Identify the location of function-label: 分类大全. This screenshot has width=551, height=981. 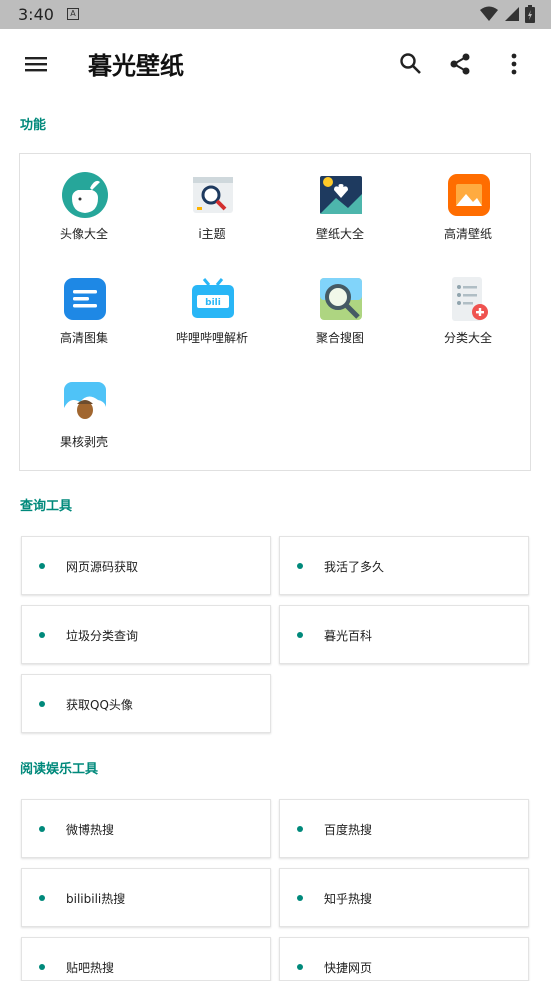
(467, 338).